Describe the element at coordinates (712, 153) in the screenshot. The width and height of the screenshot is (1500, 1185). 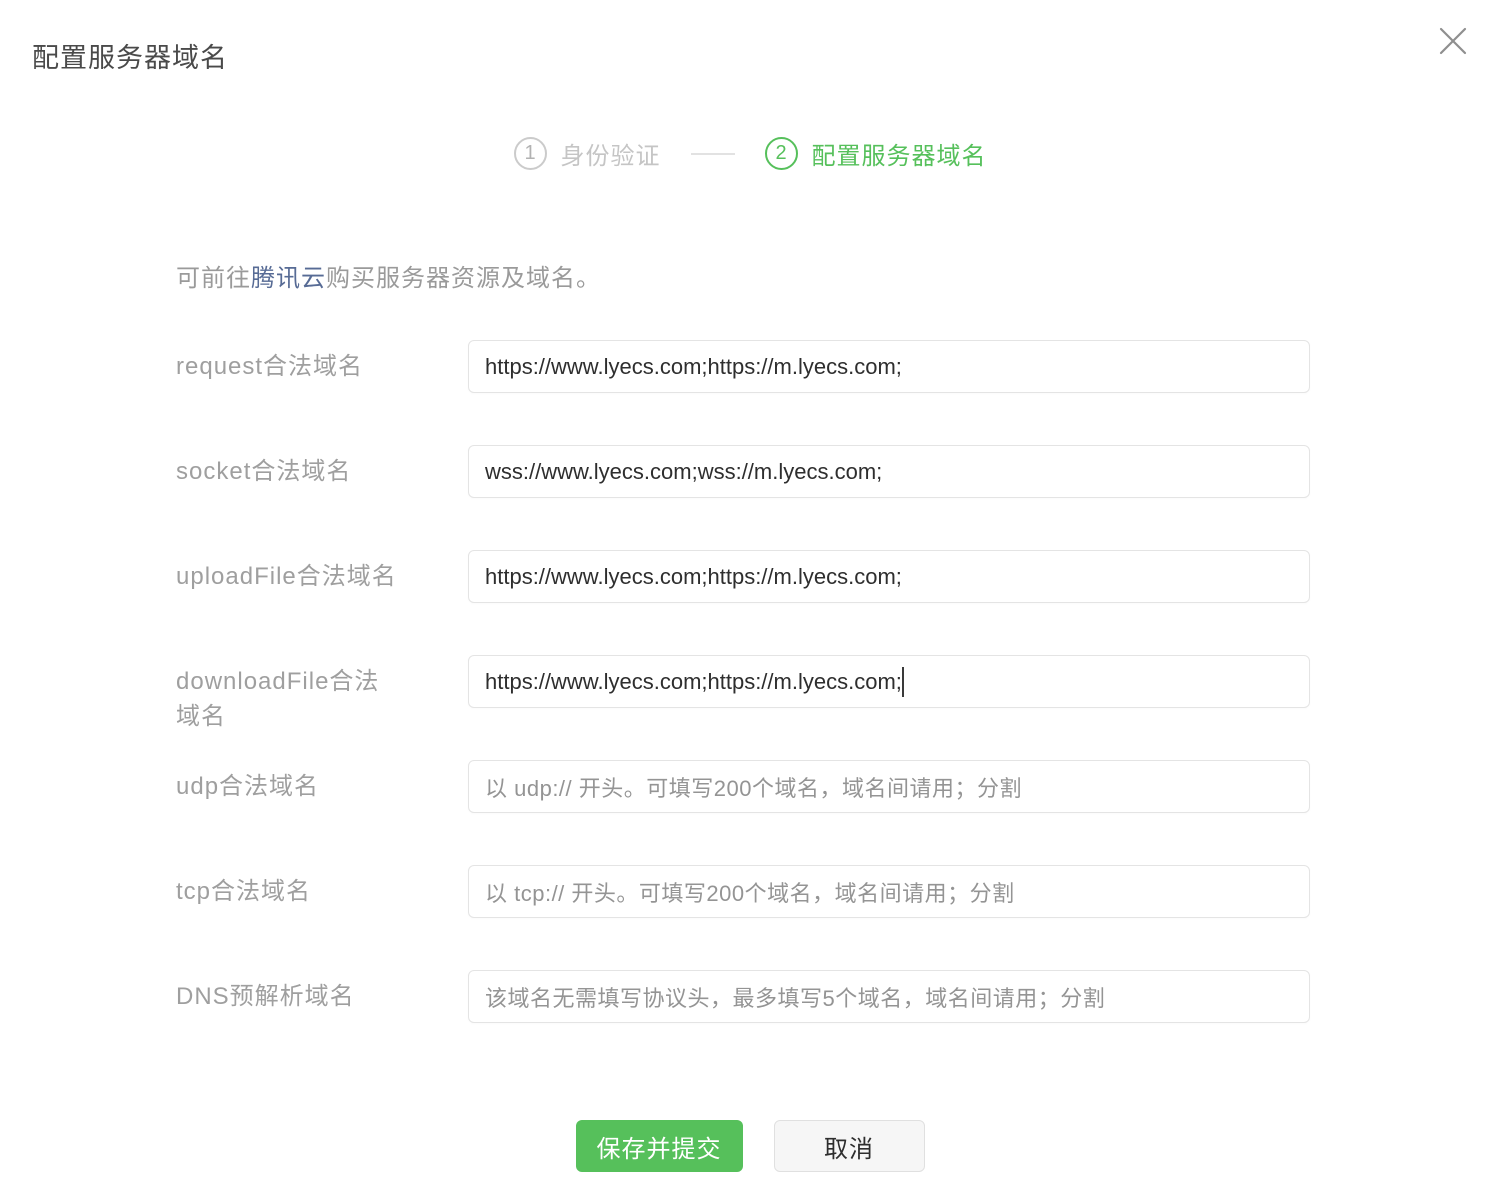
I see `step-connector-line` at that location.